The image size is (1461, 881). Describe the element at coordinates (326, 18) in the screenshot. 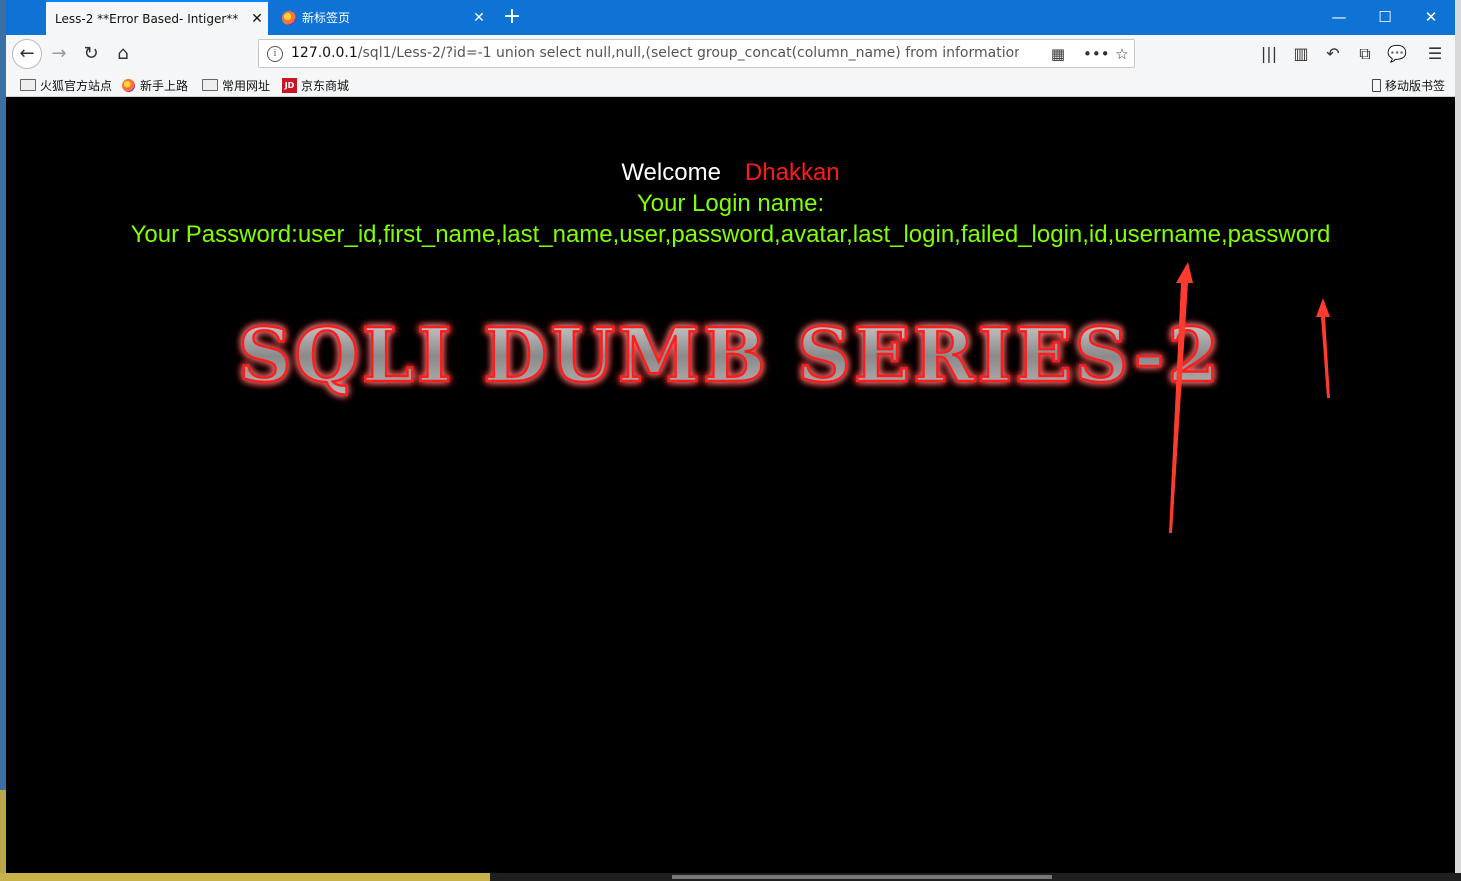

I see `tab-title: 新标签页` at that location.